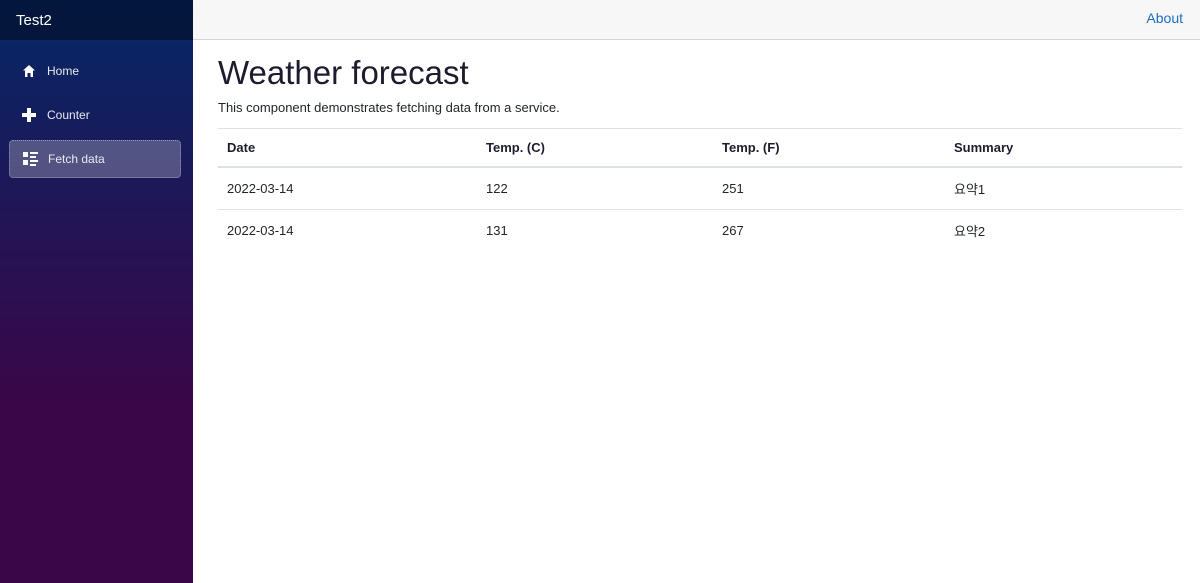 The height and width of the screenshot is (583, 1200). I want to click on cell-temp-c: 131, so click(595, 230).